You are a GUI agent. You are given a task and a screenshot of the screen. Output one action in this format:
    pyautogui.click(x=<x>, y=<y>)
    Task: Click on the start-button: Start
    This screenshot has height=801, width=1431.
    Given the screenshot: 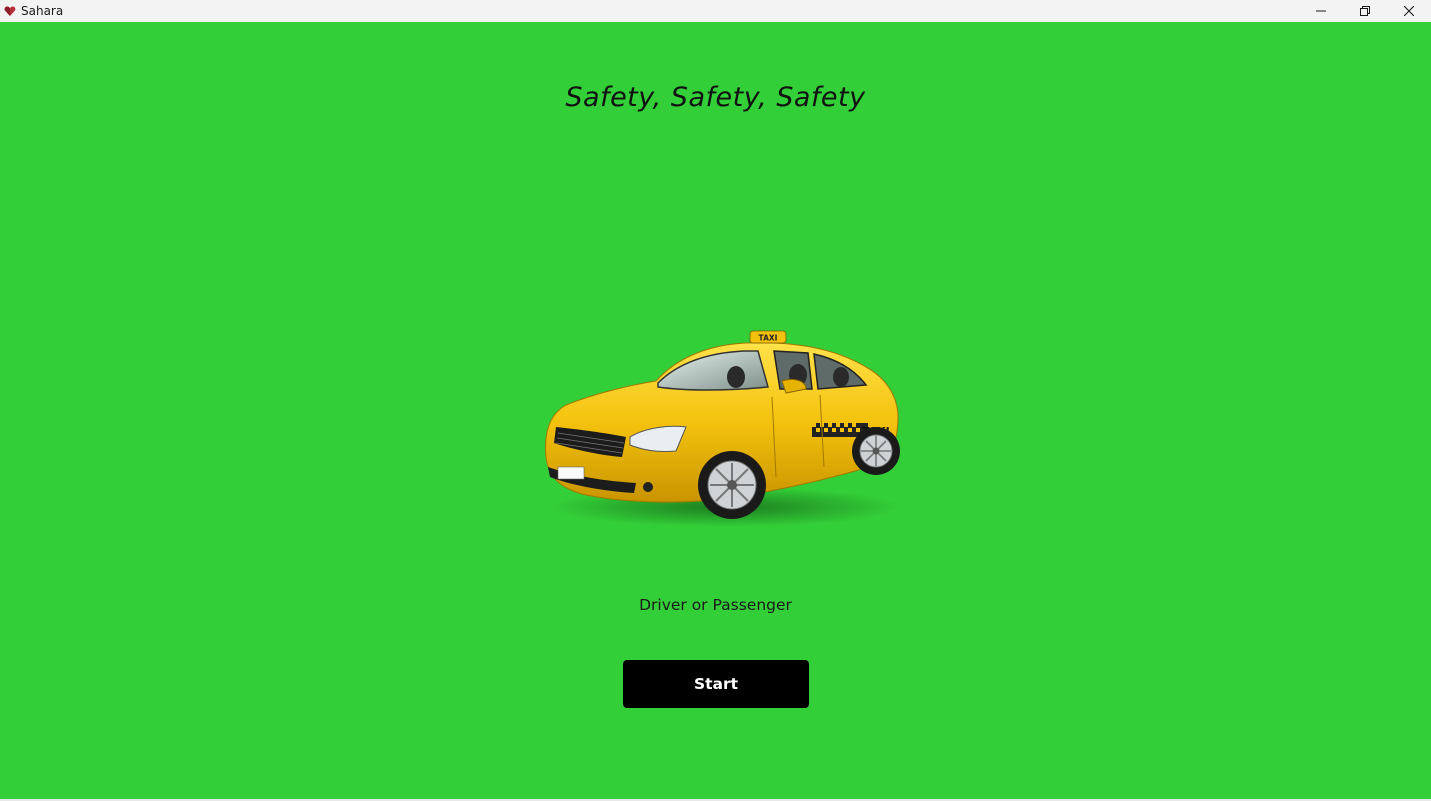 What is the action you would take?
    pyautogui.click(x=716, y=684)
    